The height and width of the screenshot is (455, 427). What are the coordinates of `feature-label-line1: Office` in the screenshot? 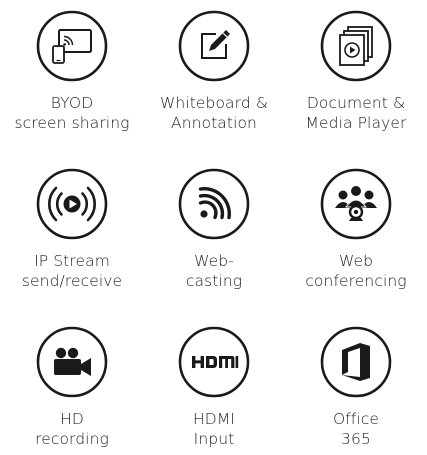 It's located at (356, 419).